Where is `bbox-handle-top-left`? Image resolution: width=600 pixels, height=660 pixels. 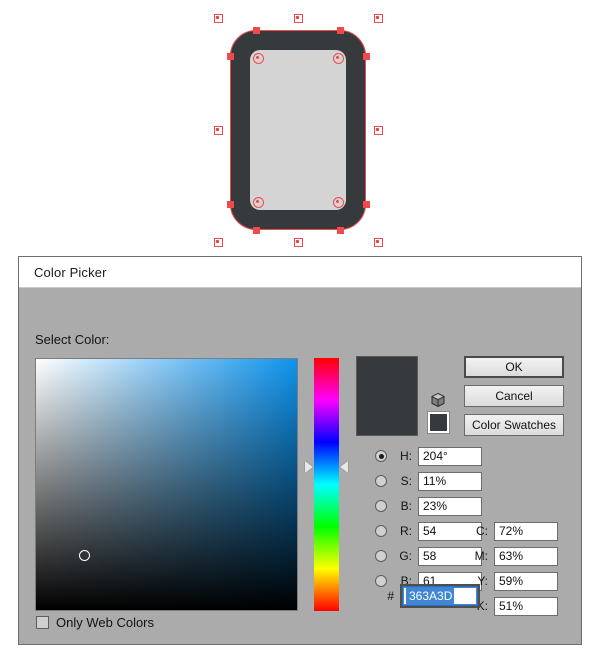
bbox-handle-top-left is located at coordinates (218, 18).